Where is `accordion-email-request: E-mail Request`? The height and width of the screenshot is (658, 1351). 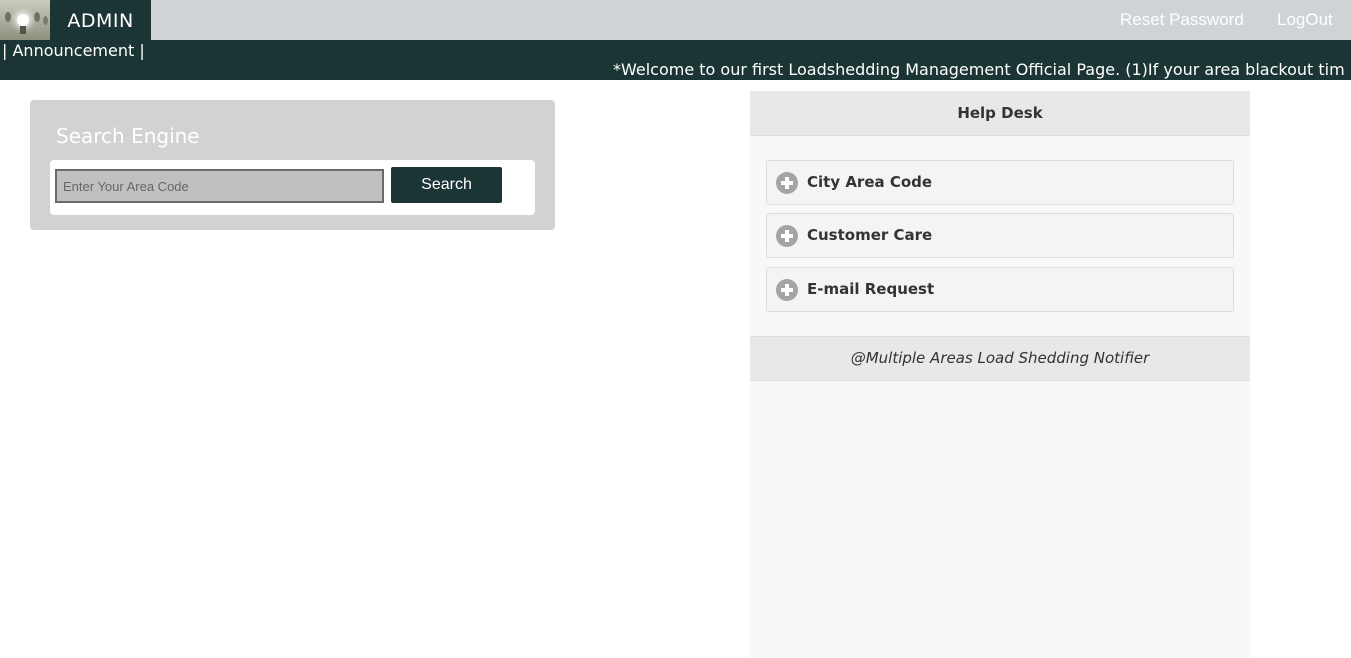 accordion-email-request: E-mail Request is located at coordinates (1000, 289).